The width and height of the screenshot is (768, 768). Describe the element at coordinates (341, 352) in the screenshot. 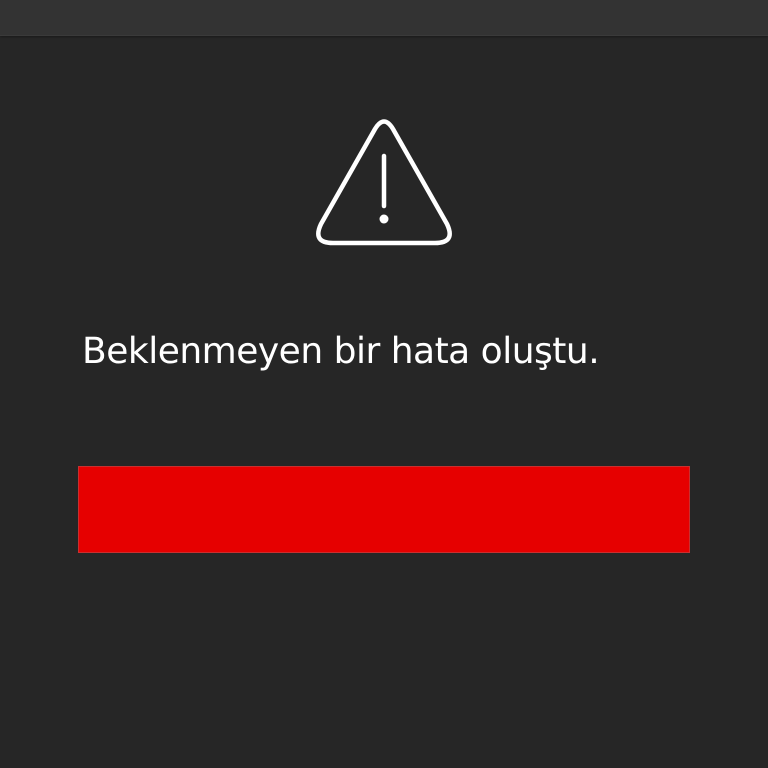

I see `error-message: Beklenmeyen bir hata oluştu.` at that location.